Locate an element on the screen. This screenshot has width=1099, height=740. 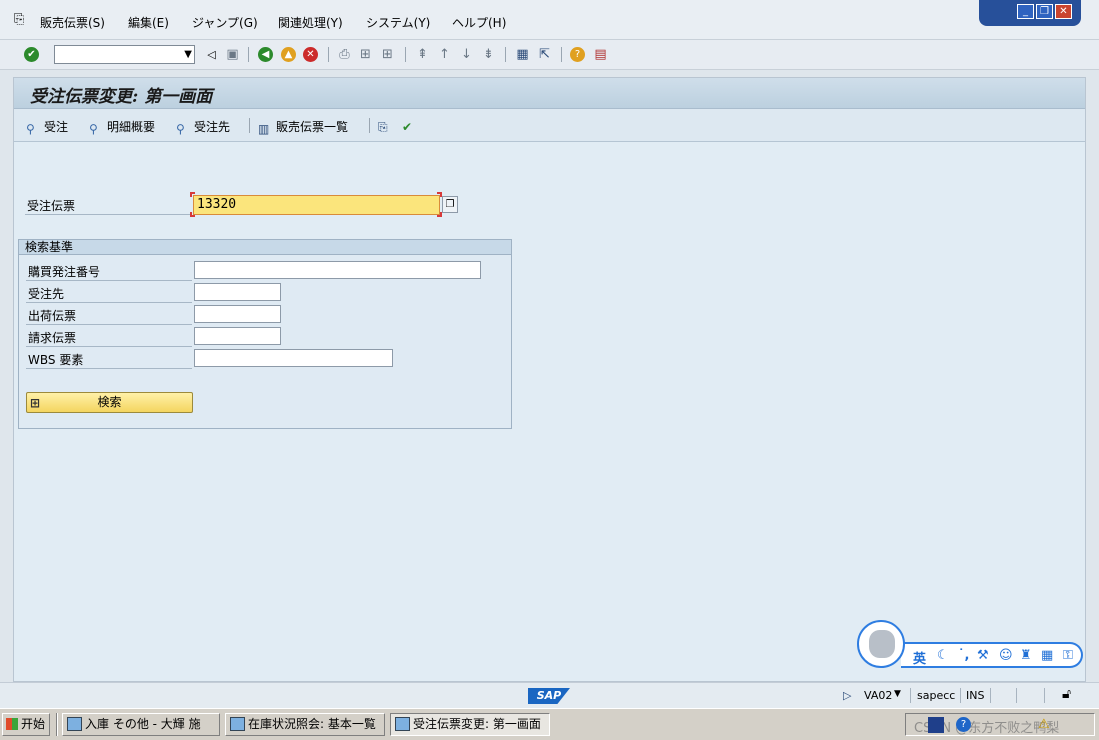
help-icon: ? is located at coordinates (577, 54).